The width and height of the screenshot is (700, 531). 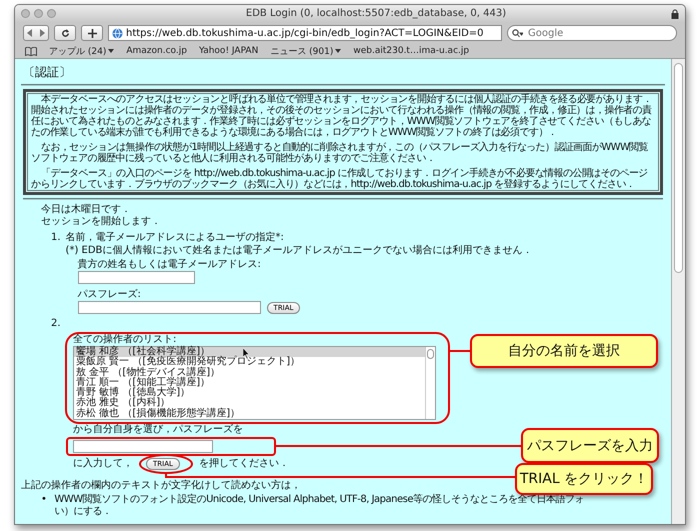 What do you see at coordinates (460, 351) in the screenshot?
I see `leader-line` at bounding box center [460, 351].